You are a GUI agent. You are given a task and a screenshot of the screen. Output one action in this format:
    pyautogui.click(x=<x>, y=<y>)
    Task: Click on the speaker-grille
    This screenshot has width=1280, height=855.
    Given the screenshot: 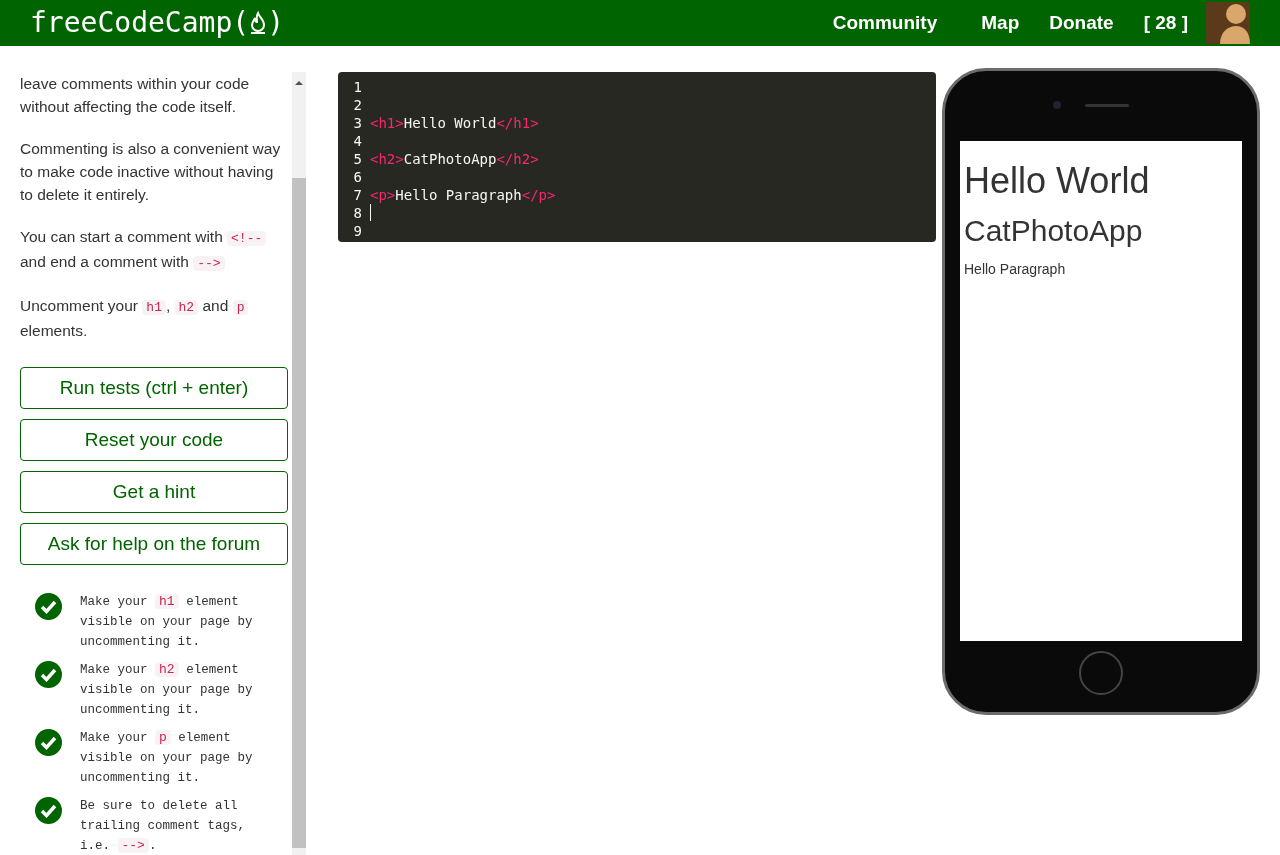 What is the action you would take?
    pyautogui.click(x=1107, y=105)
    